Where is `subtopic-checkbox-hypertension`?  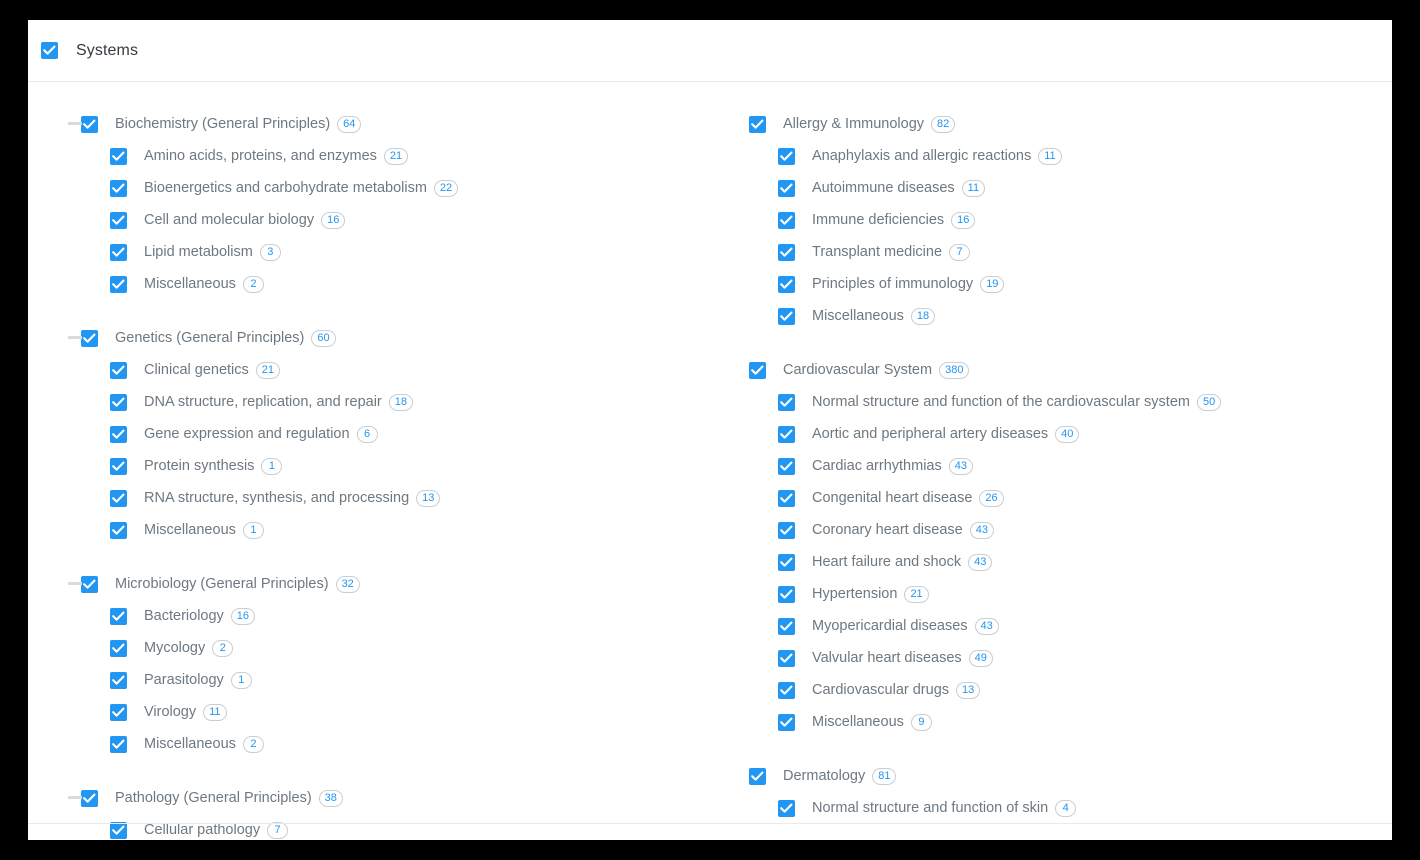 subtopic-checkbox-hypertension is located at coordinates (786, 594).